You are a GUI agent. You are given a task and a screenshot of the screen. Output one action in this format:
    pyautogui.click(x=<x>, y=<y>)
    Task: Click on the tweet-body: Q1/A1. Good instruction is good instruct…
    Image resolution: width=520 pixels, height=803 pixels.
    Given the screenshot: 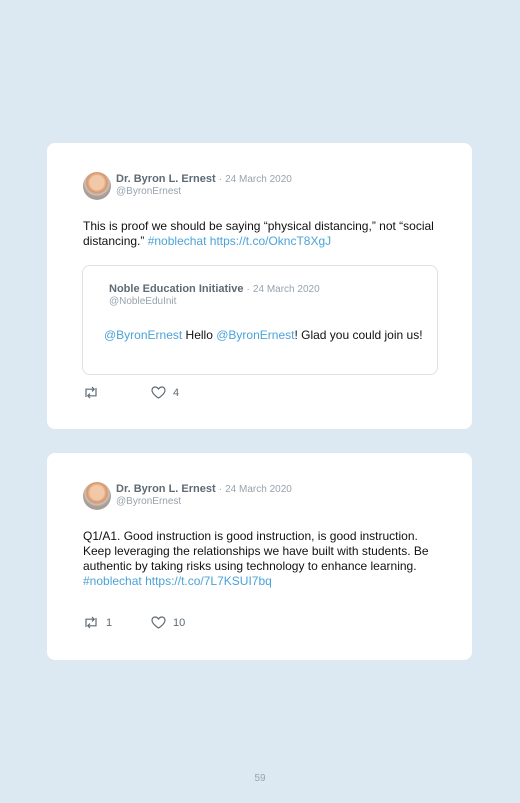 What is the action you would take?
    pyautogui.click(x=256, y=551)
    